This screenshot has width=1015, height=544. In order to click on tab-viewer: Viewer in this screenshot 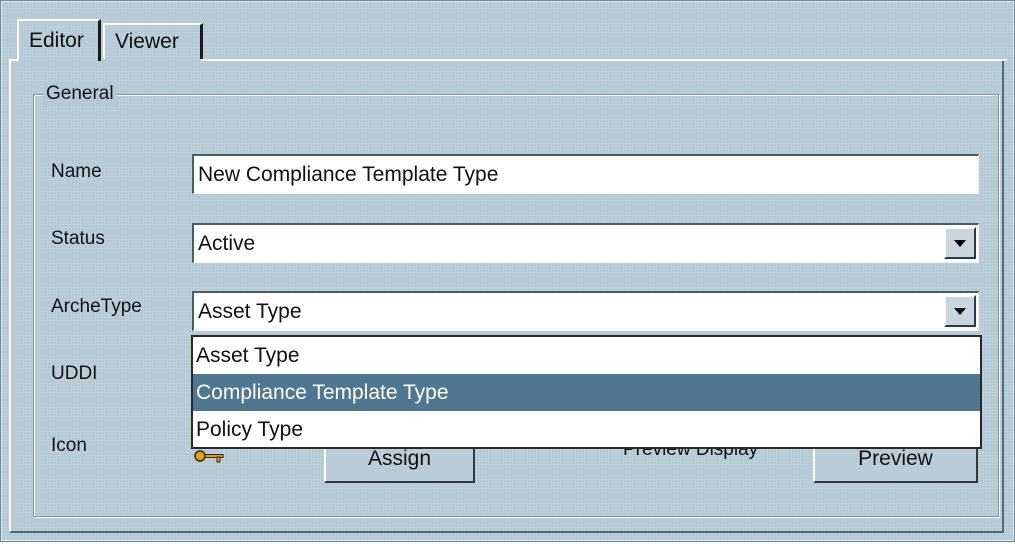, I will do `click(153, 41)`.